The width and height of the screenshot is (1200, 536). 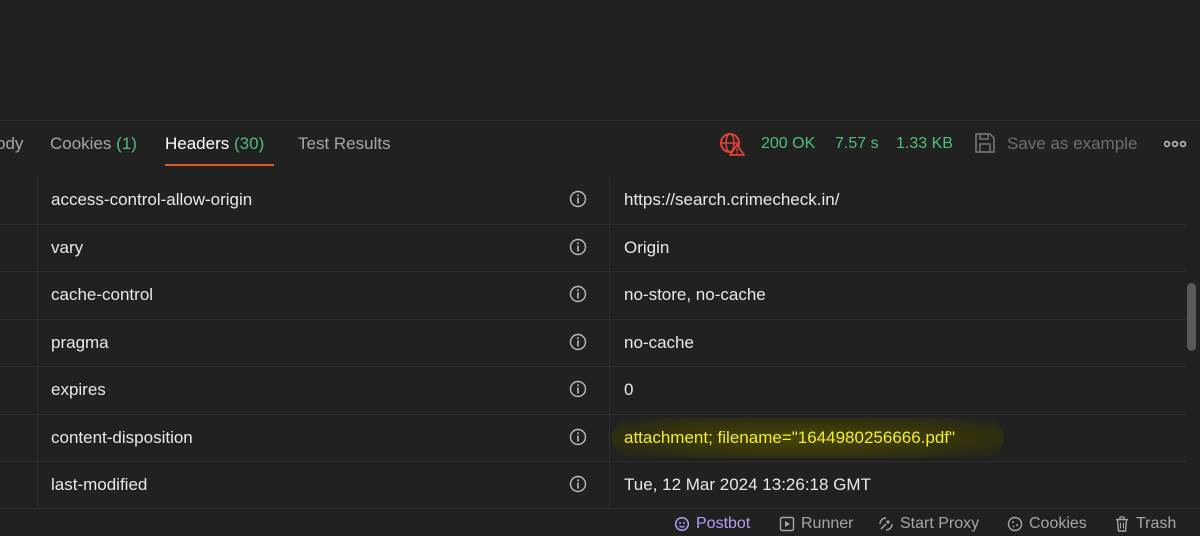 I want to click on header-key: cache-control, so click(x=102, y=295).